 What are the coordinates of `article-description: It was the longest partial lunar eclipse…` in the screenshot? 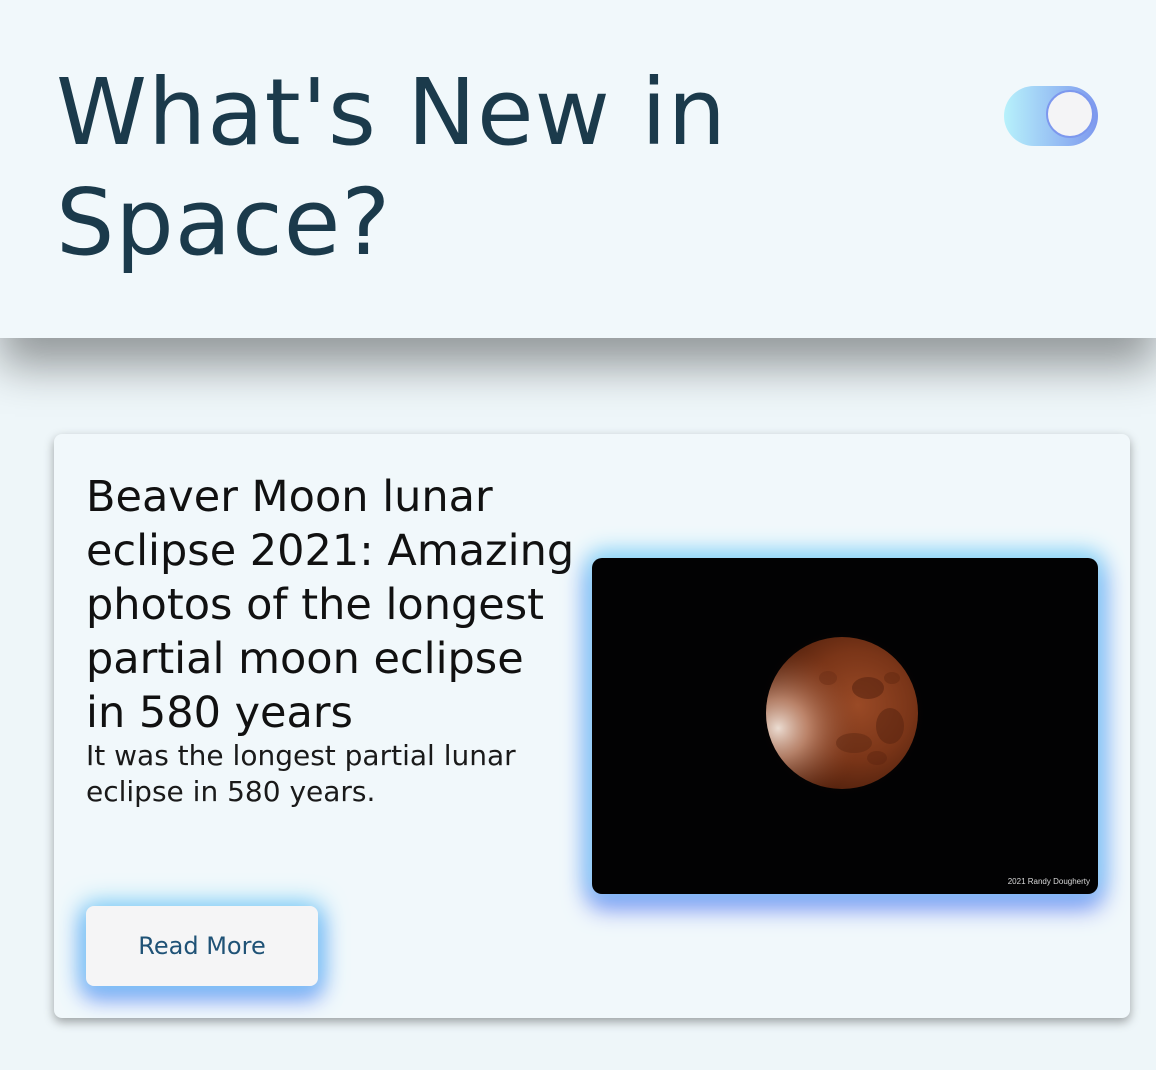 It's located at (301, 773).